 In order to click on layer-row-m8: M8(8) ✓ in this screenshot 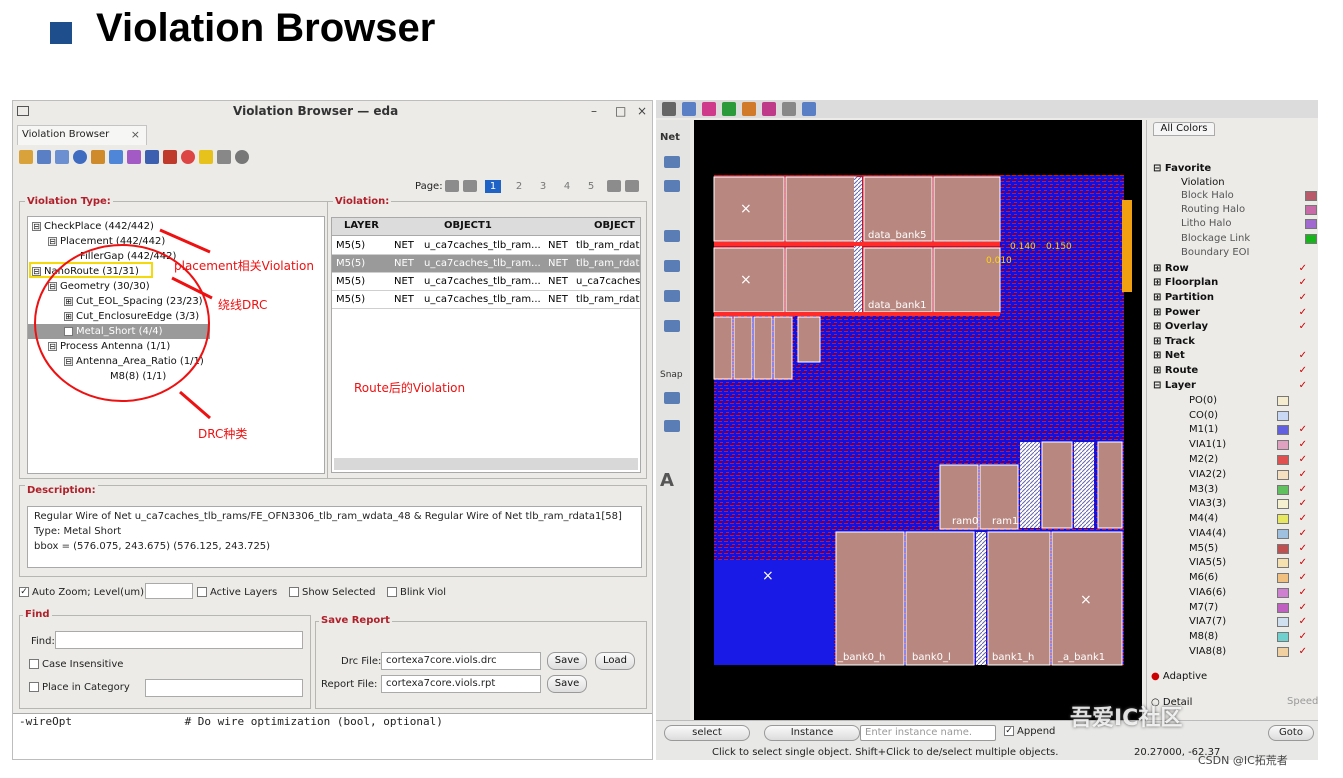, I will do `click(1251, 637)`.